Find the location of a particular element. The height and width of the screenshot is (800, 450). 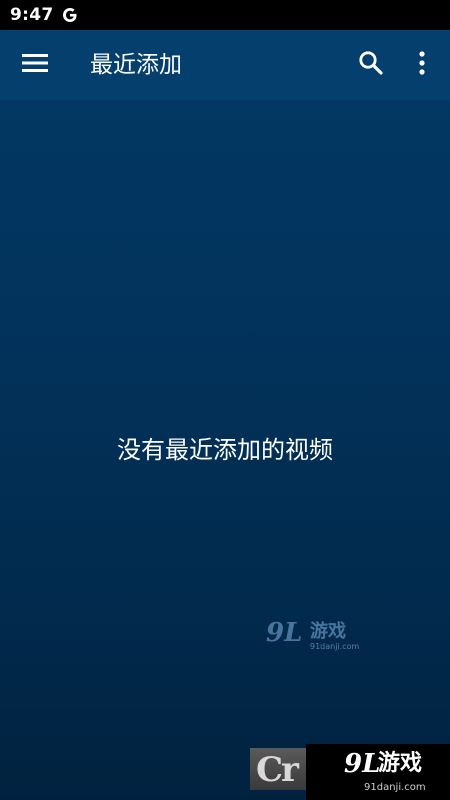

status-bar: 9:47 is located at coordinates (225, 15).